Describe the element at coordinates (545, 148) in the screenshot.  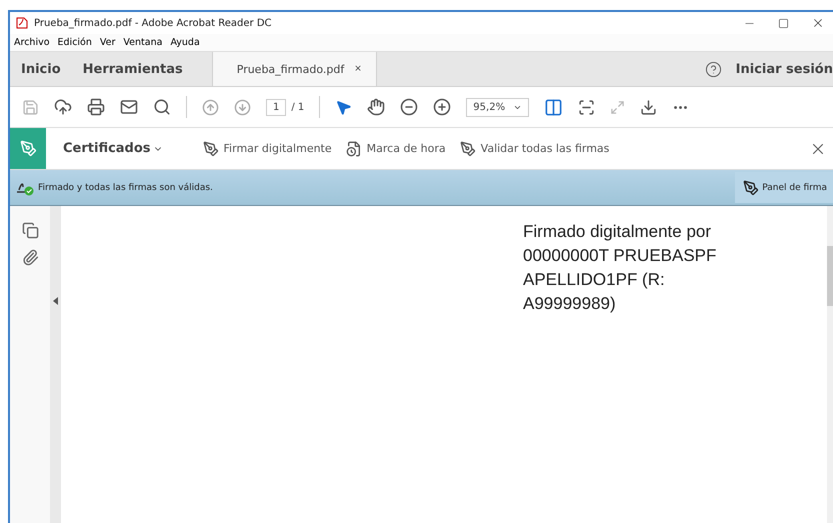
I see `toolbar-action: Validar todas las firmas` at that location.